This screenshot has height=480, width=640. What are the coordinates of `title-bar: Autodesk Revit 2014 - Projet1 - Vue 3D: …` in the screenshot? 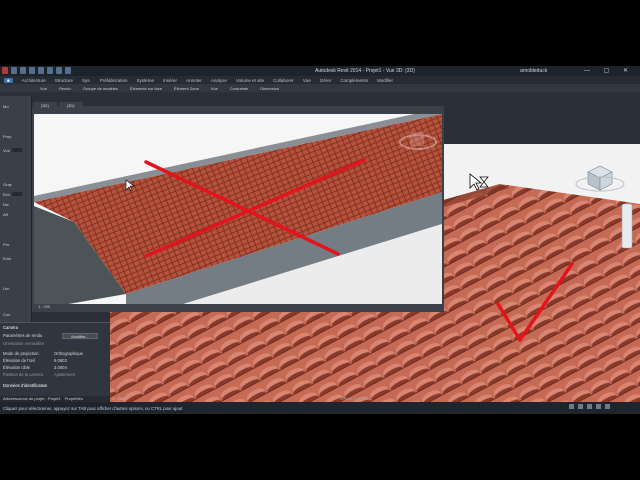 It's located at (320, 71).